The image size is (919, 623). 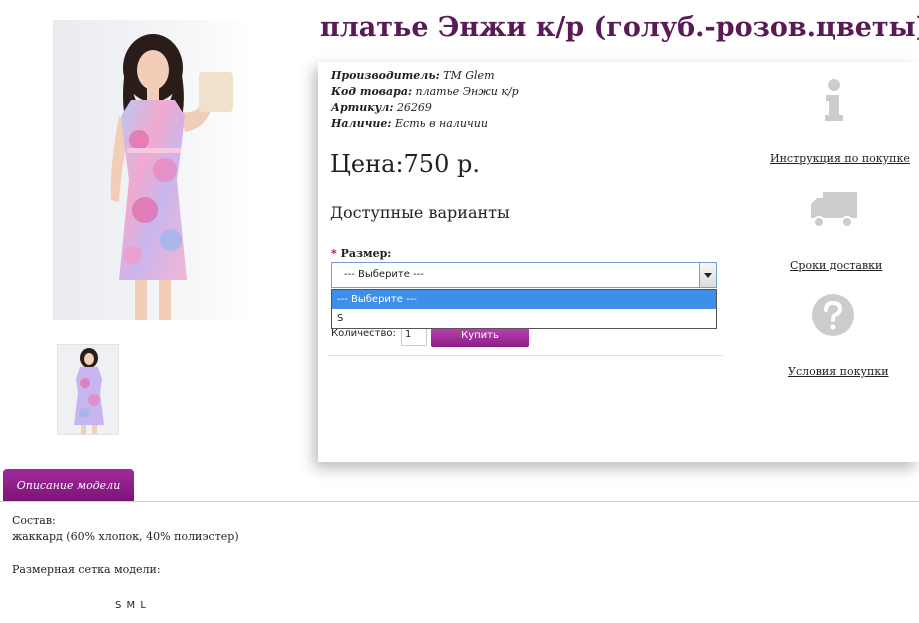 What do you see at coordinates (414, 107) in the screenshot?
I see `spec-value: 26269` at bounding box center [414, 107].